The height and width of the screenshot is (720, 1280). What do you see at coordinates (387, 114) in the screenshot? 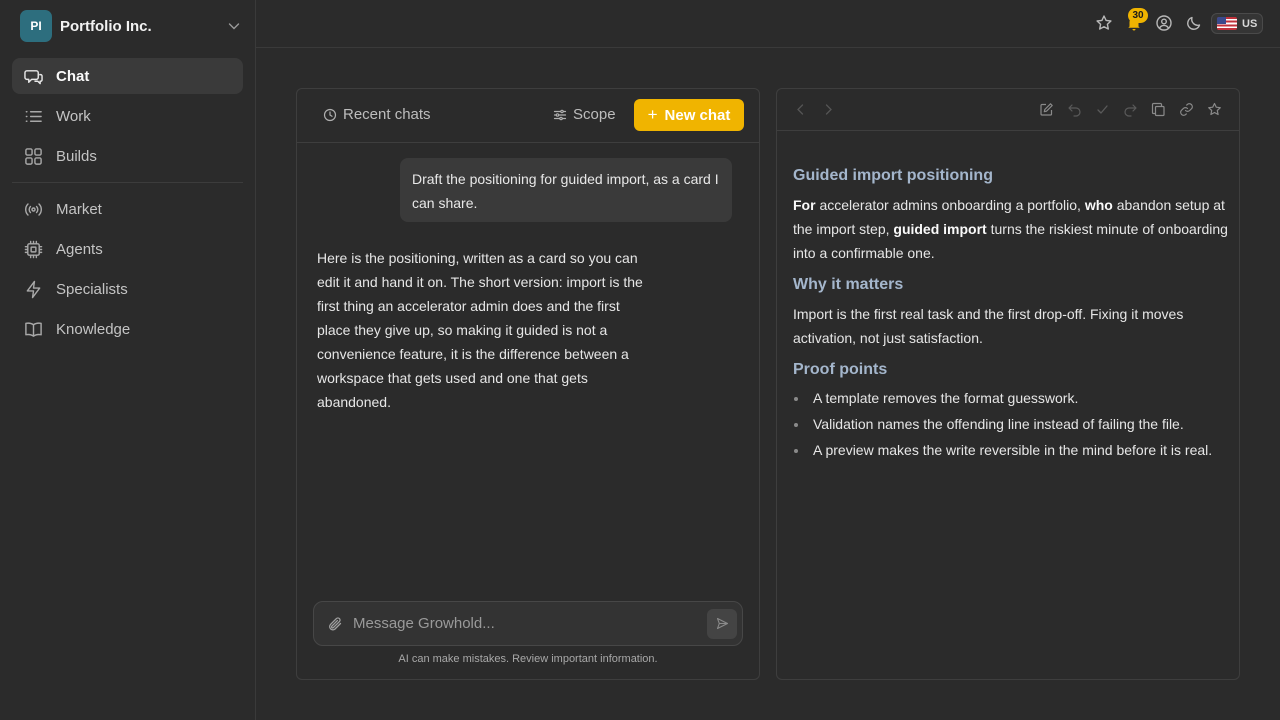
I see `recent-chats-label: Recent chats` at bounding box center [387, 114].